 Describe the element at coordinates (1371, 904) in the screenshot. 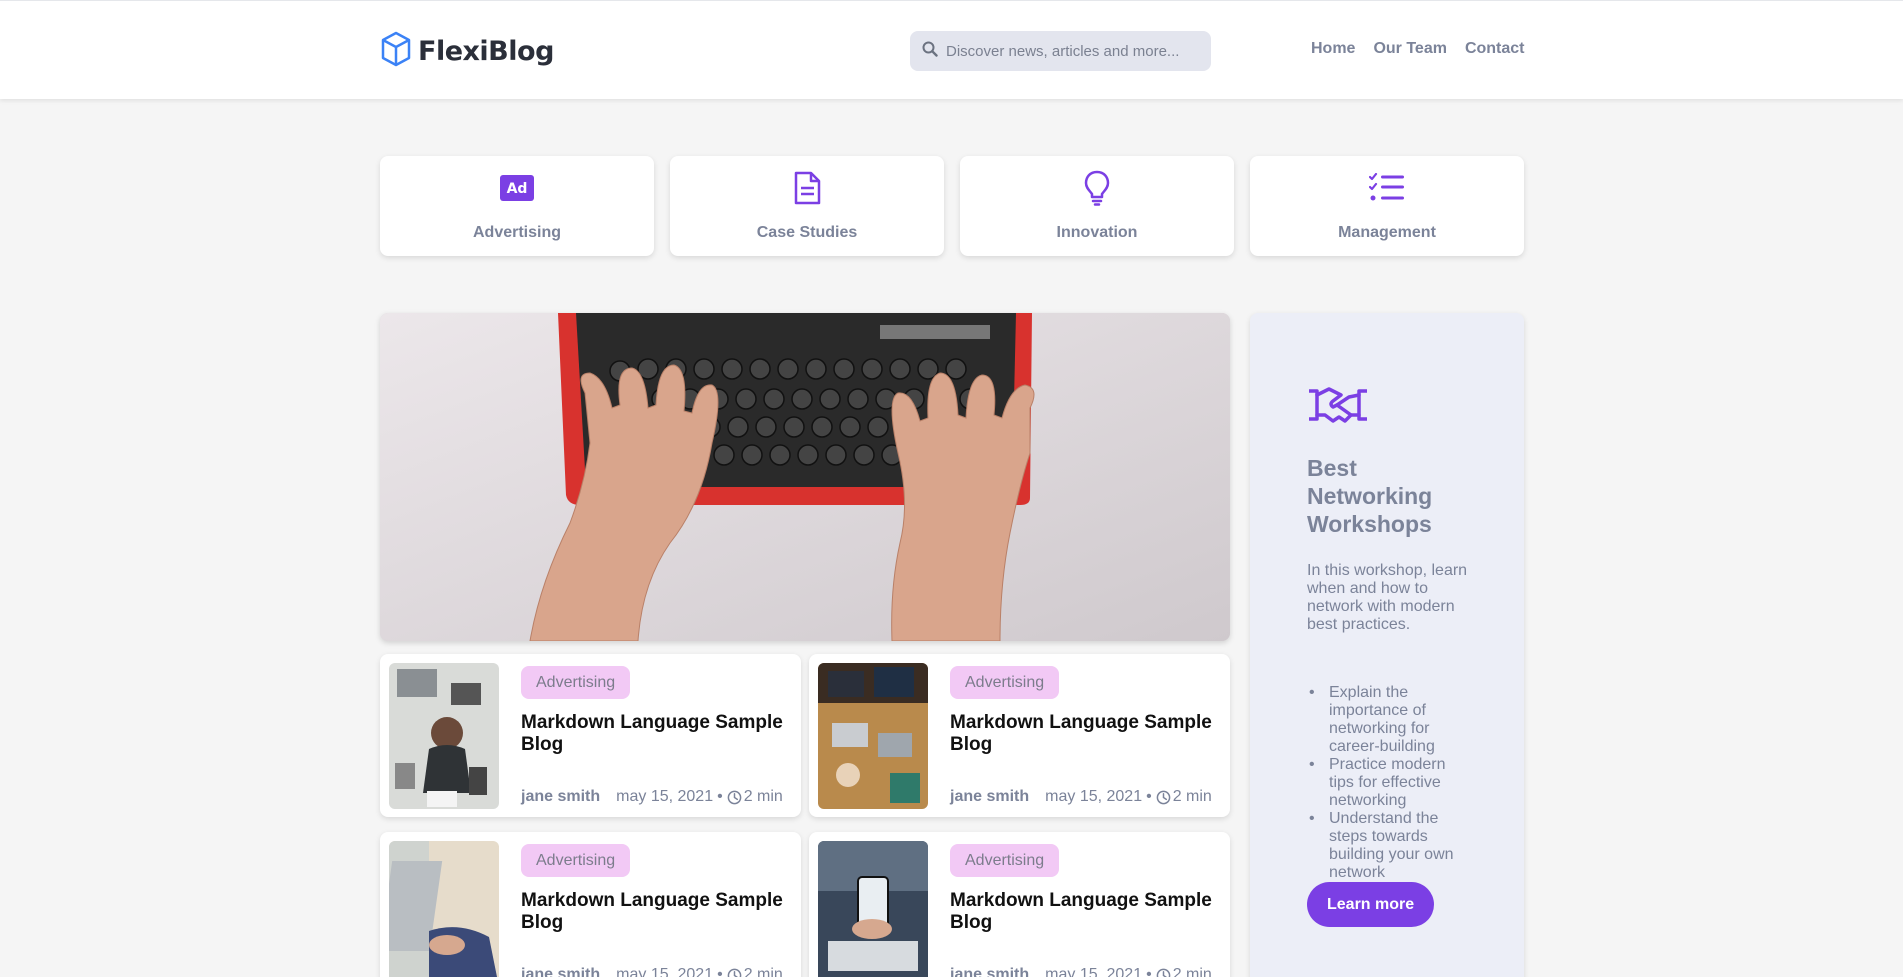

I see `learn-more-button: Learn more` at that location.